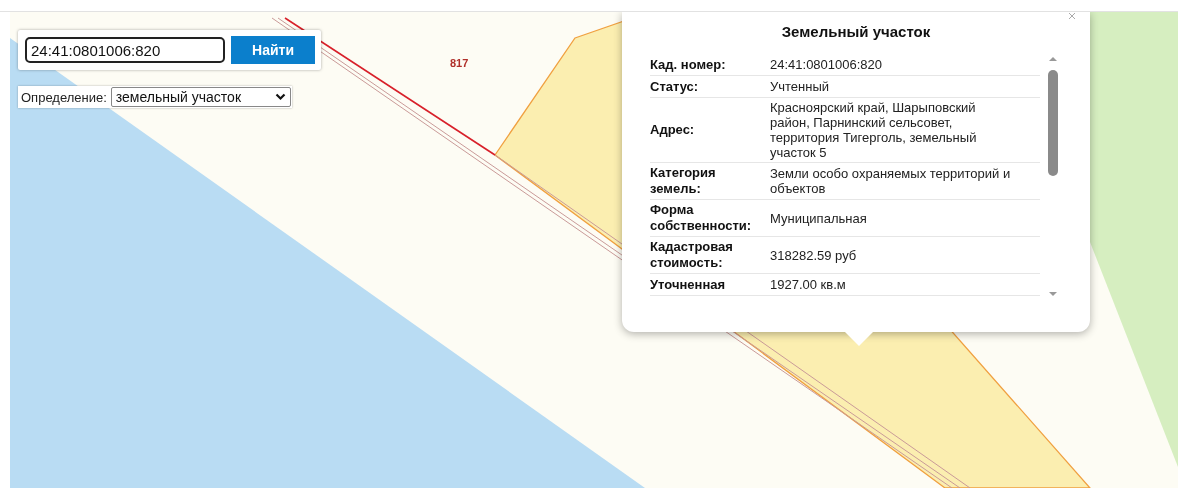  What do you see at coordinates (459, 63) in the screenshot?
I see `map-label: 817` at bounding box center [459, 63].